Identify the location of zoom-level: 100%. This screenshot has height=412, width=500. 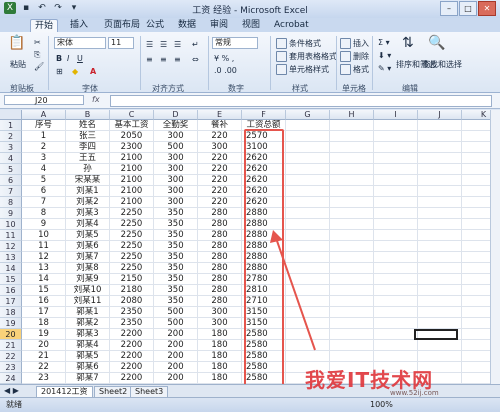
(381, 405).